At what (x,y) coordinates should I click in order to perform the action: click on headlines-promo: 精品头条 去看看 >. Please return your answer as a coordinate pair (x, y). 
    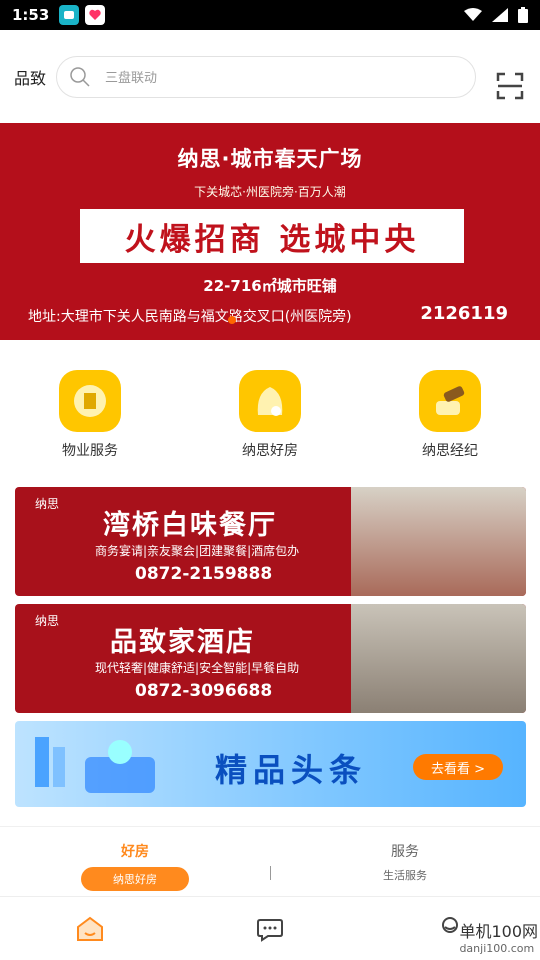
    Looking at the image, I should click on (270, 764).